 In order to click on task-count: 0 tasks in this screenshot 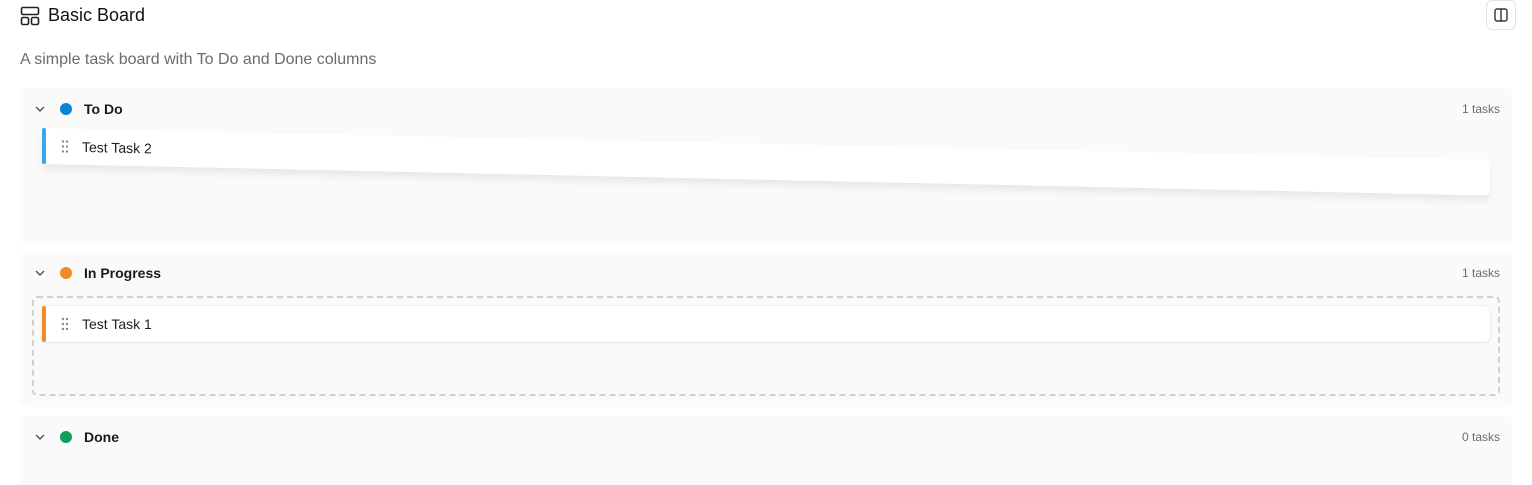, I will do `click(1480, 437)`.